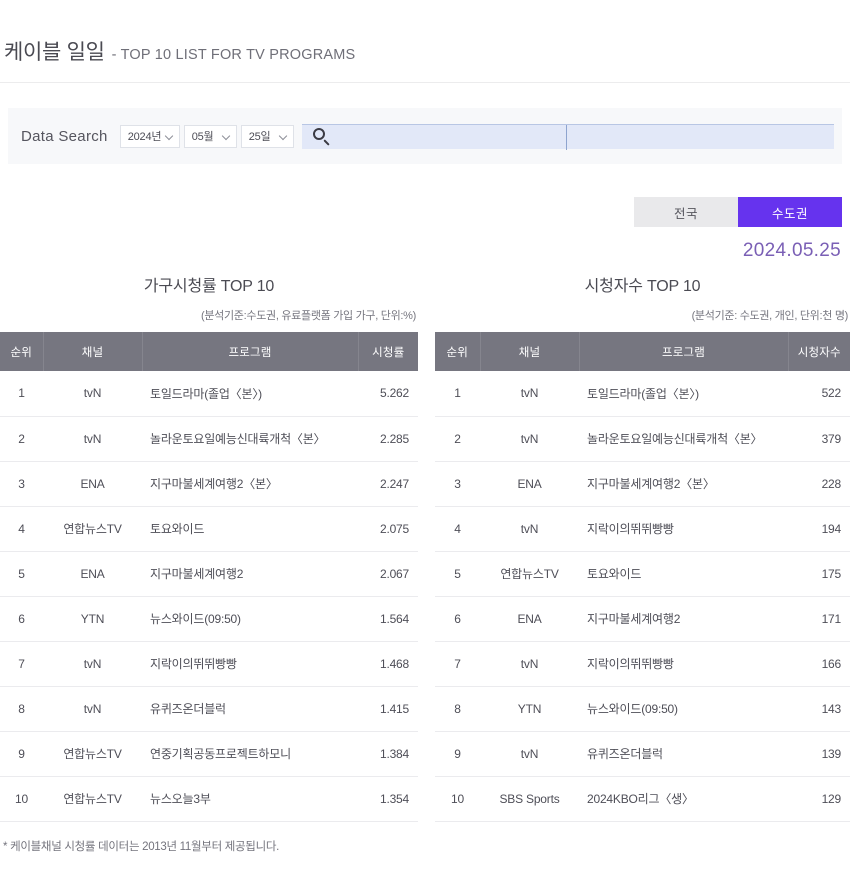  Describe the element at coordinates (819, 529) in the screenshot. I see `cell-value: 194` at that location.